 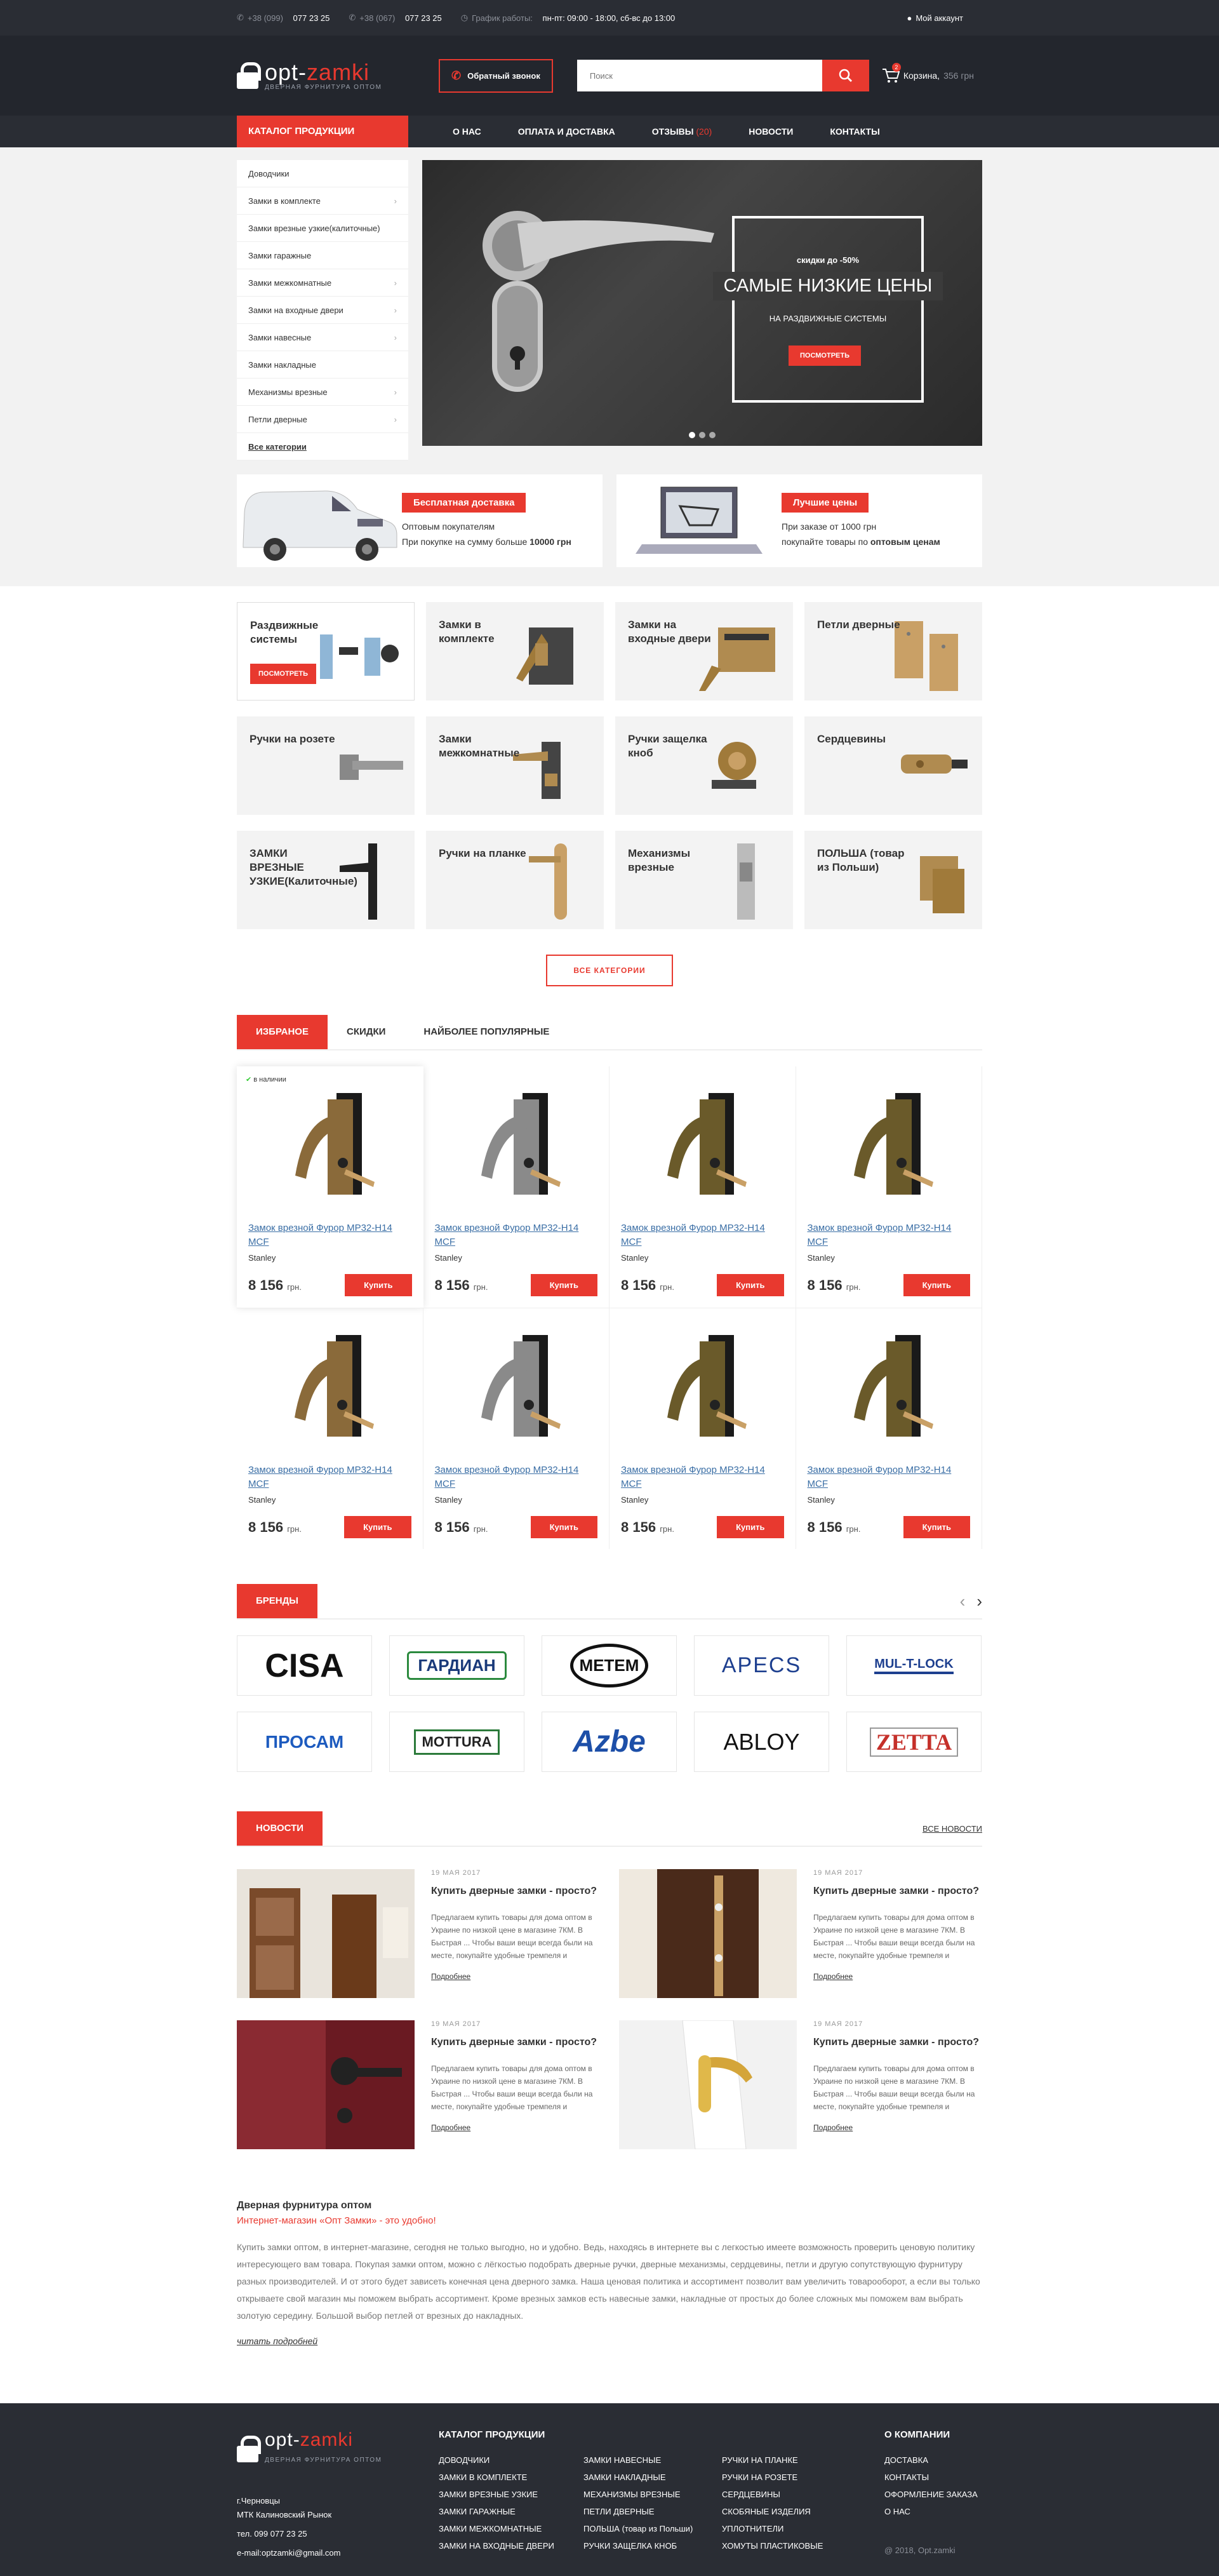 What do you see at coordinates (914, 1665) in the screenshot?
I see `brand-logo: MUL-T-LOCK` at bounding box center [914, 1665].